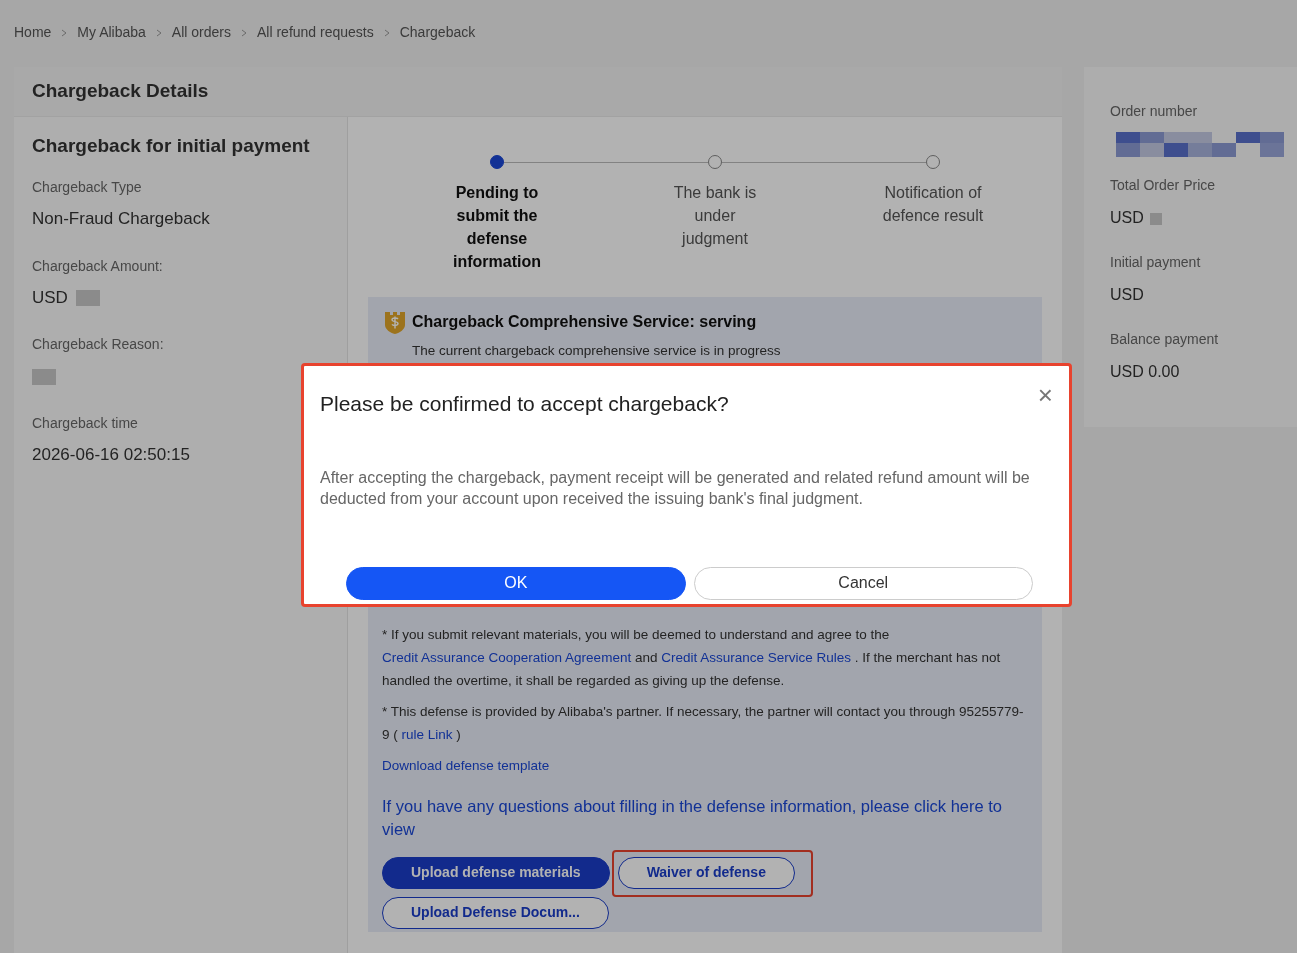  I want to click on agreement-link: Credit Assurance Cooperation Agreement, so click(507, 657).